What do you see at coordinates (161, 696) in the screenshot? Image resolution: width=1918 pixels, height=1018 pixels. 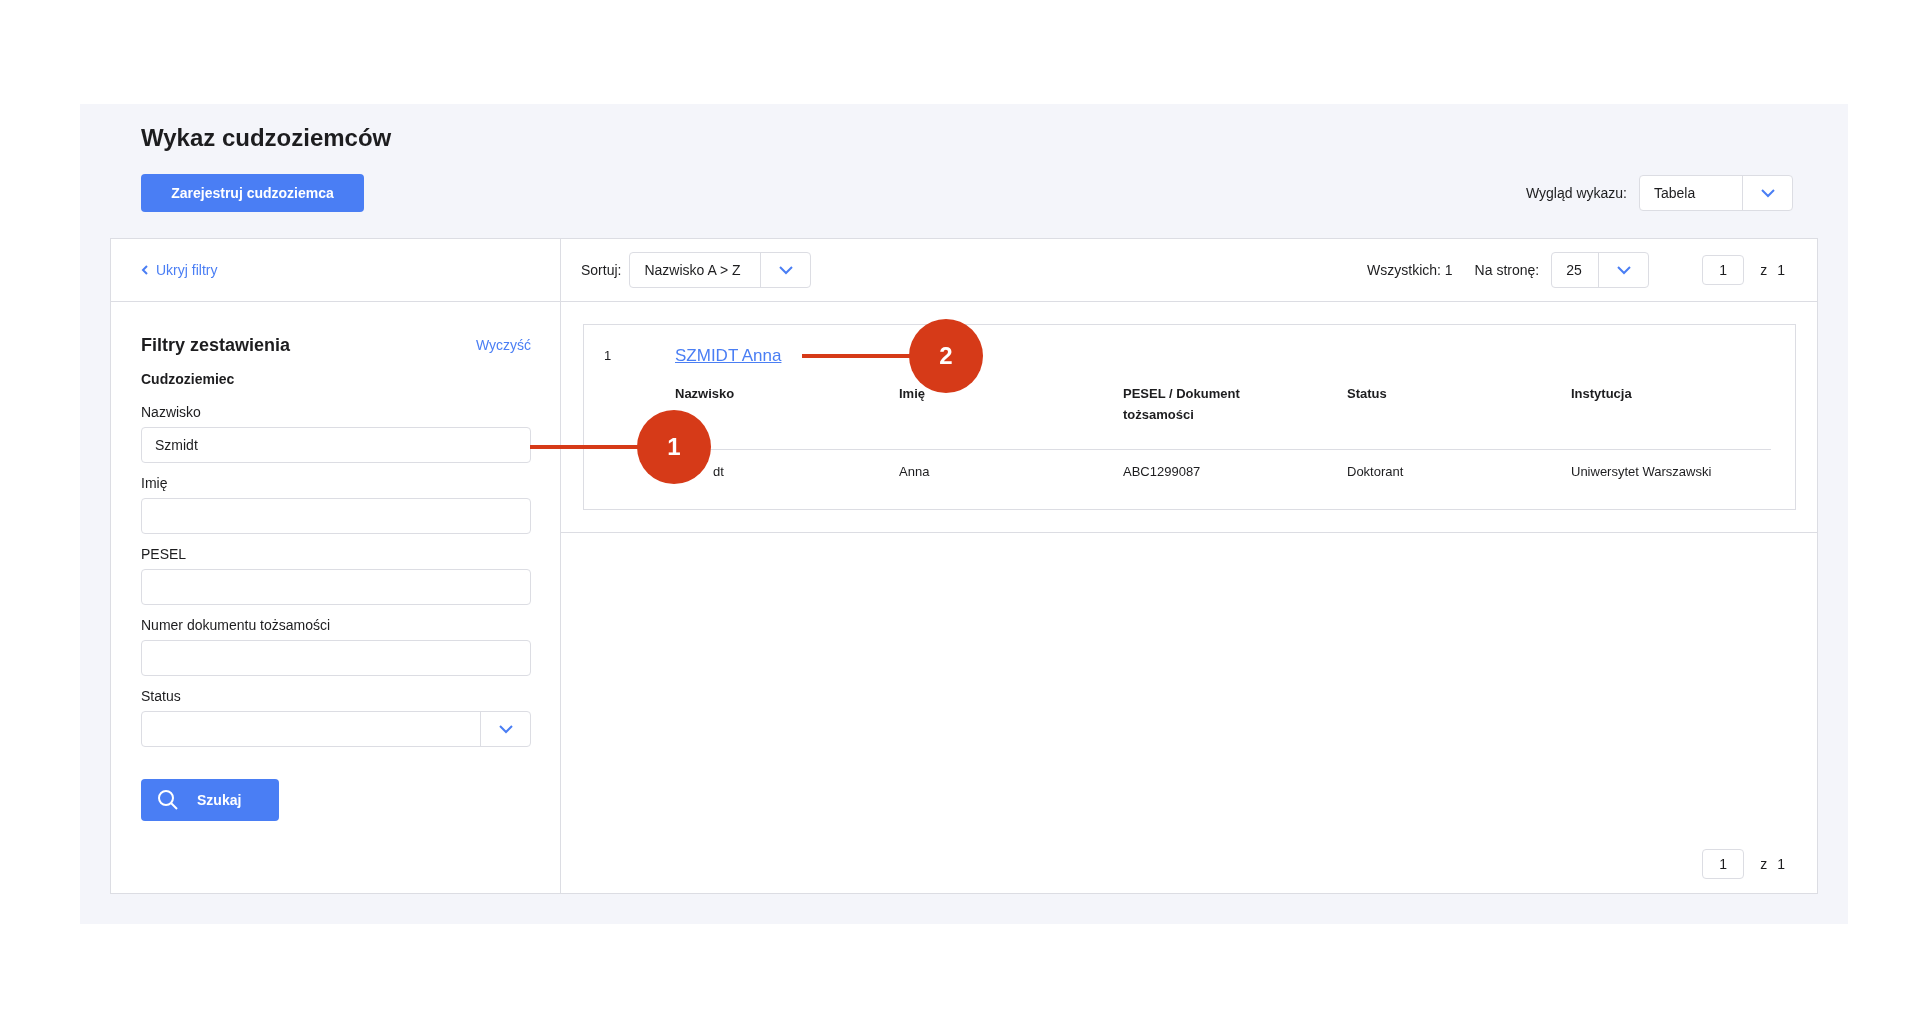 I see `field-label: Status` at bounding box center [161, 696].